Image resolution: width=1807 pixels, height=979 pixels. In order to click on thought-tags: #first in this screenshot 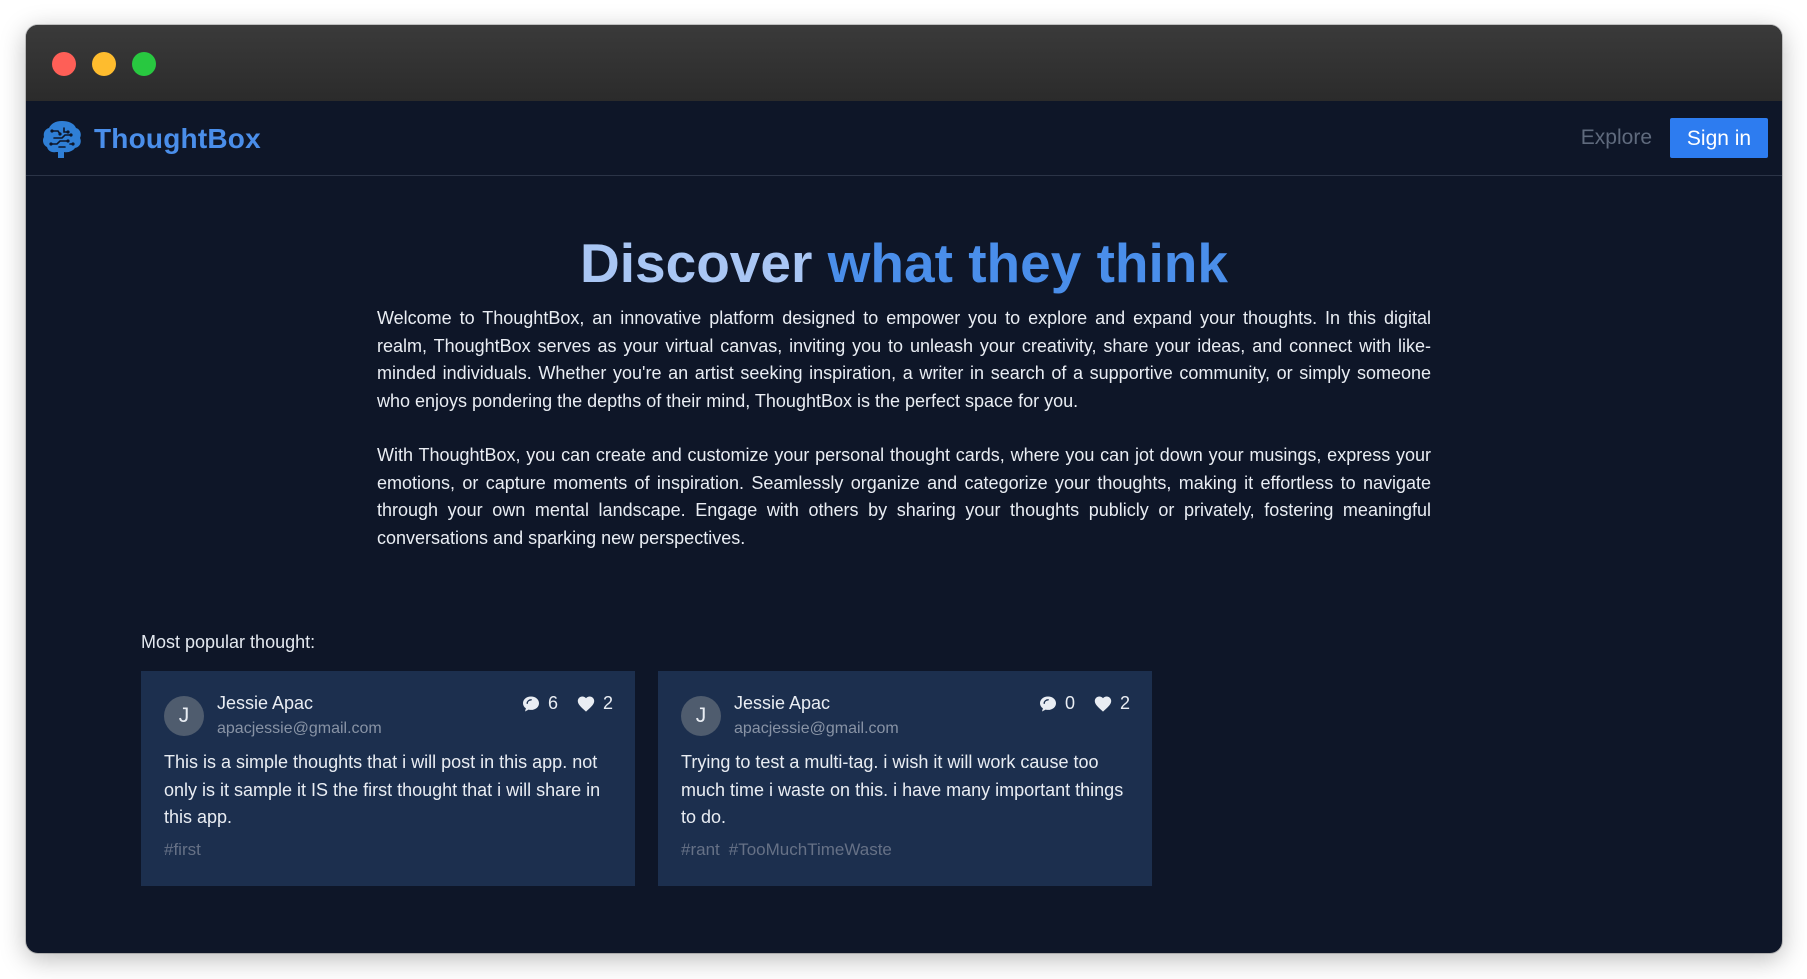, I will do `click(182, 850)`.